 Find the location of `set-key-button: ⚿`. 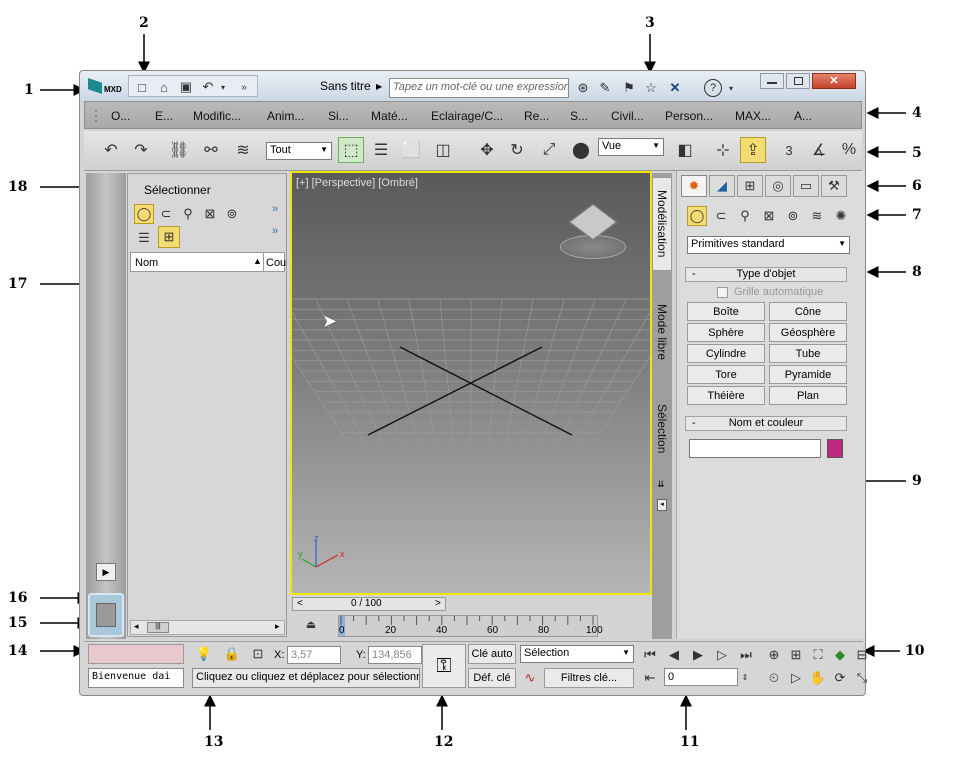

set-key-button: ⚿ is located at coordinates (444, 666).